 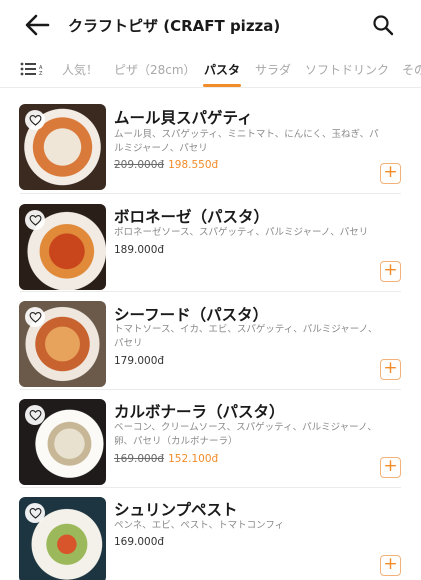 What do you see at coordinates (192, 217) in the screenshot?
I see `item-name: ボロネーゼ（パスタ）` at bounding box center [192, 217].